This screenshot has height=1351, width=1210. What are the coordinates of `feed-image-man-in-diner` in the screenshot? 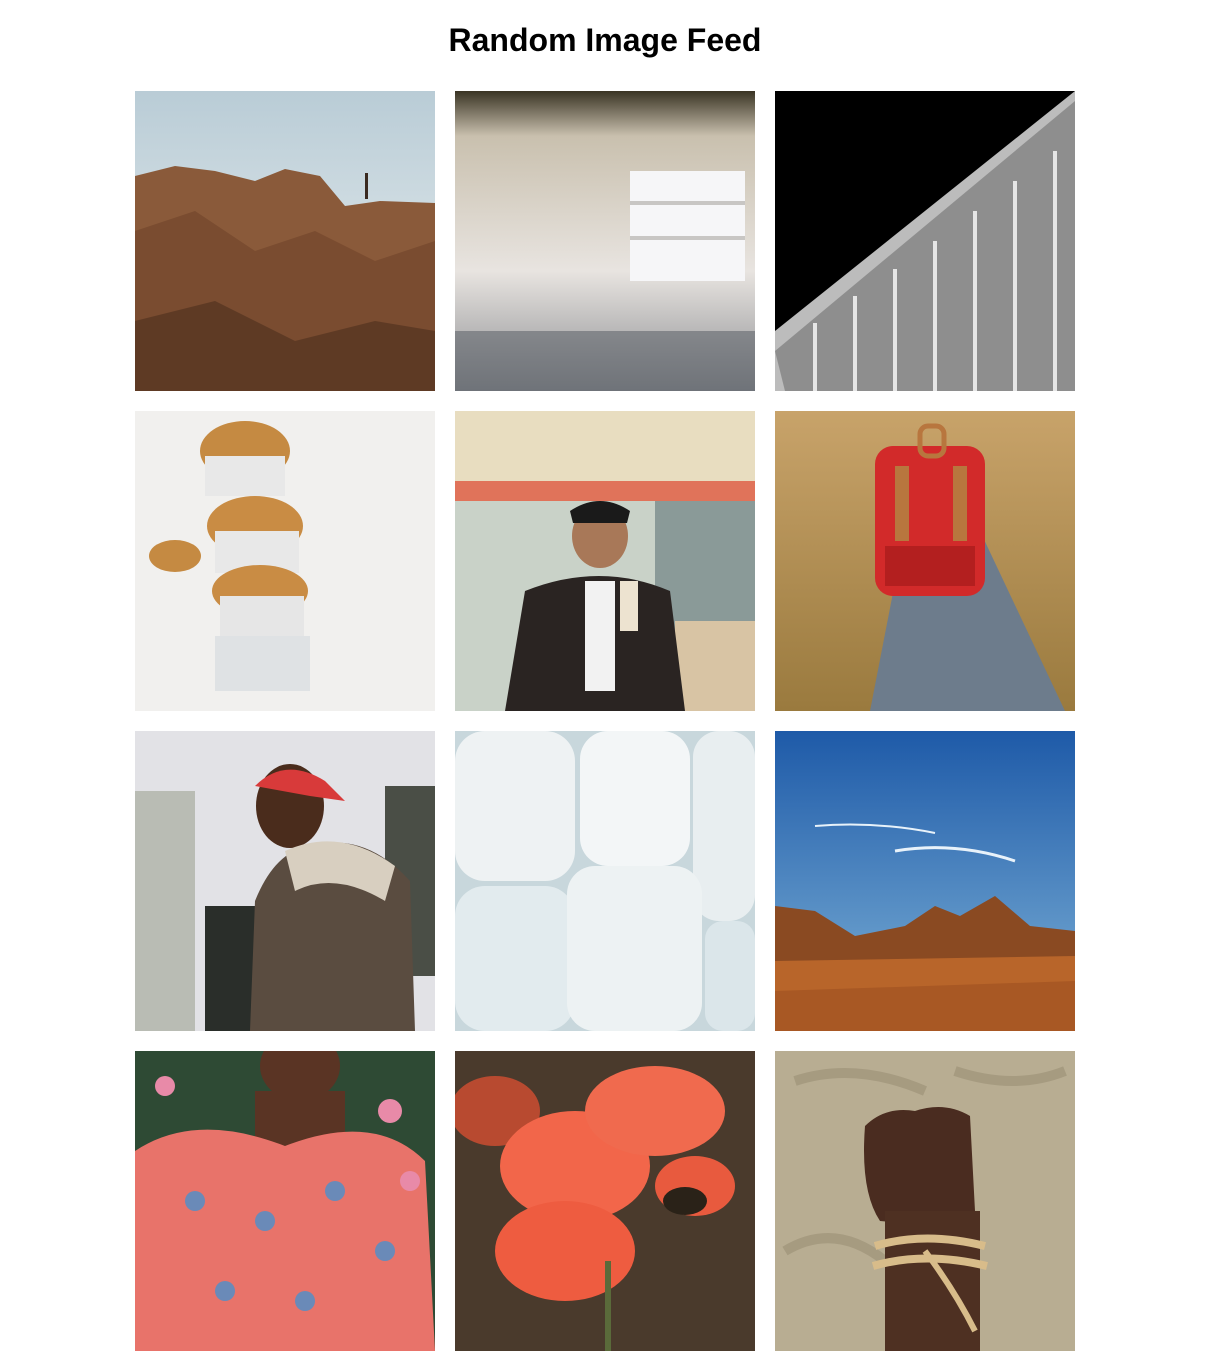 It's located at (605, 561).